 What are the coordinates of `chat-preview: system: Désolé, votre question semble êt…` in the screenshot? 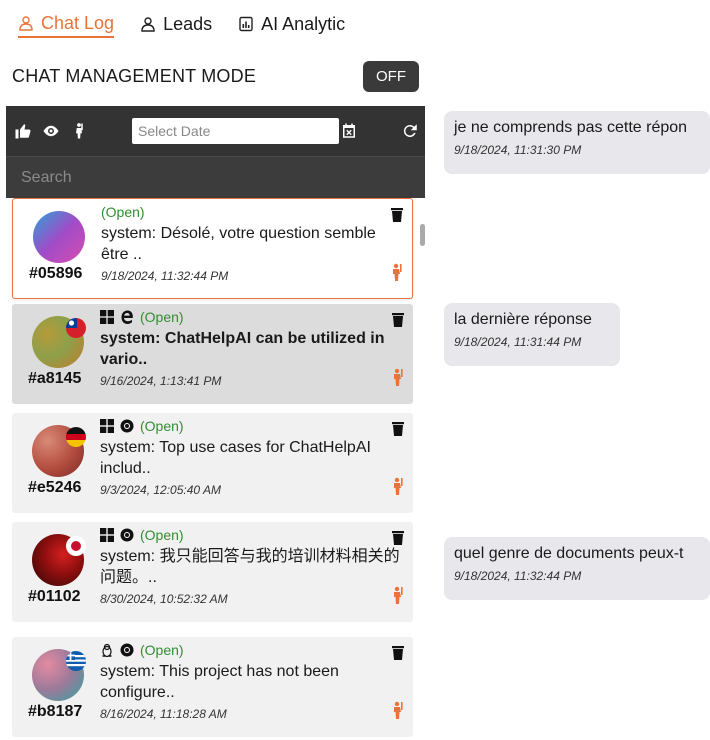 It's located at (238, 244).